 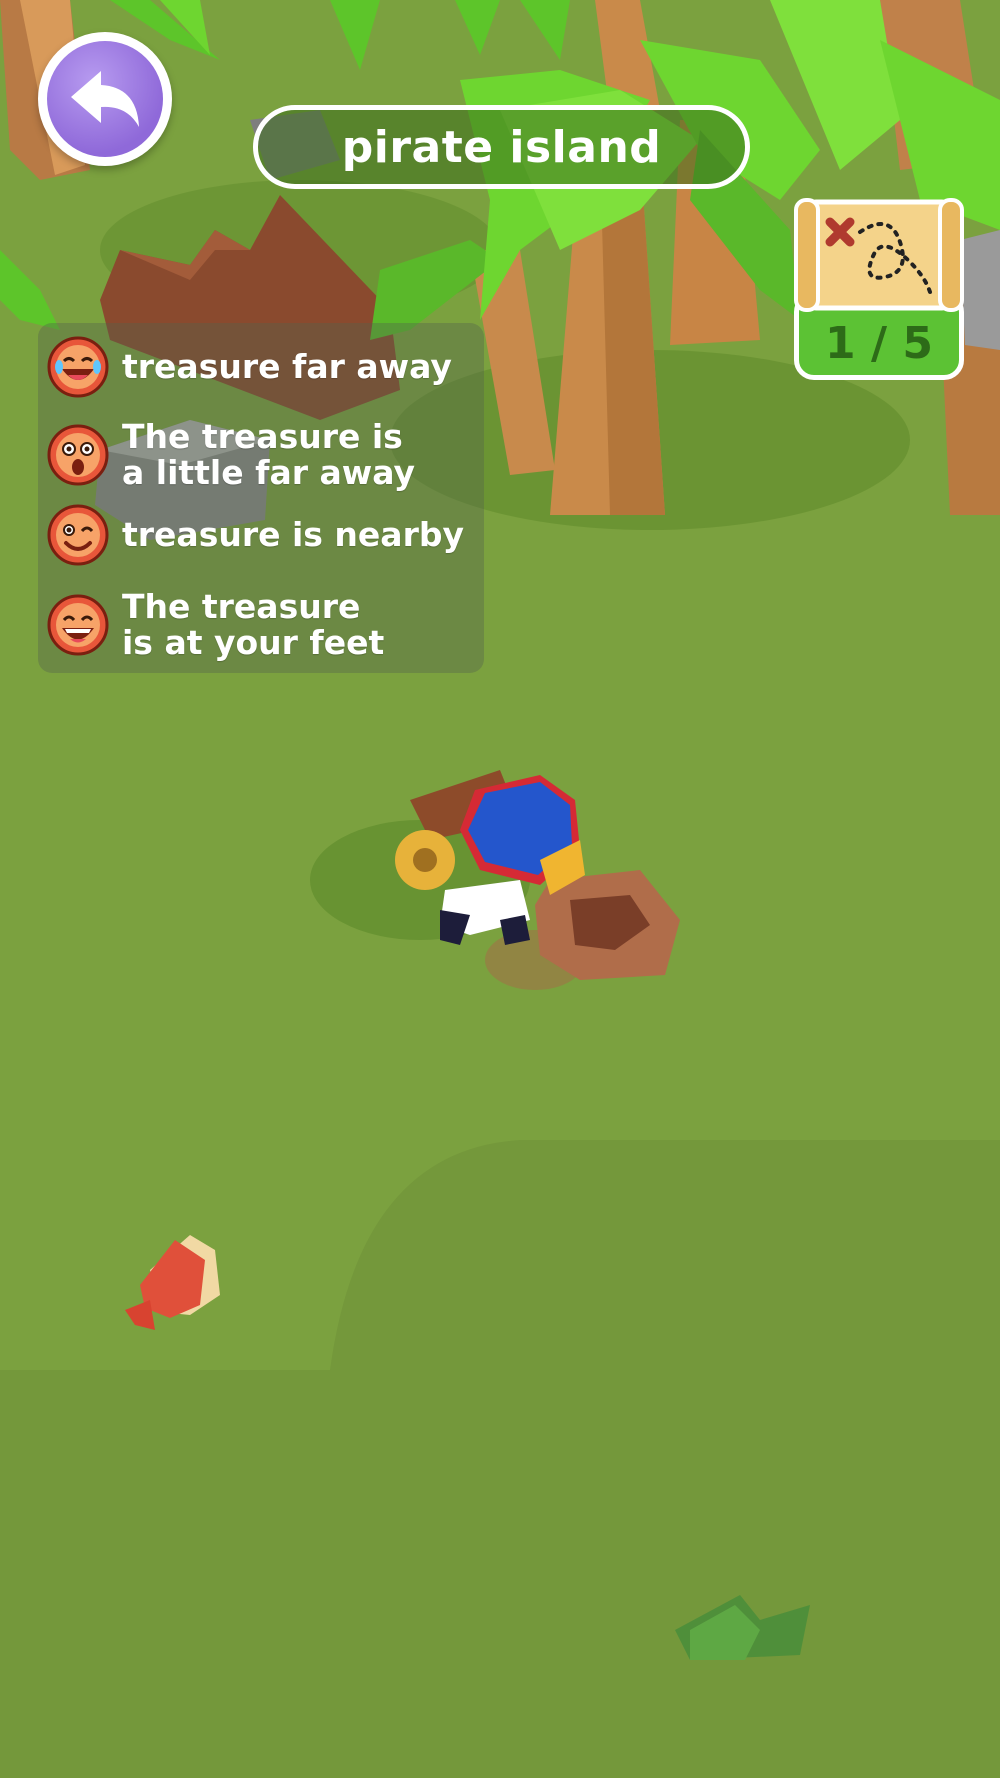 I want to click on back-arrow-icon, so click(x=105, y=99).